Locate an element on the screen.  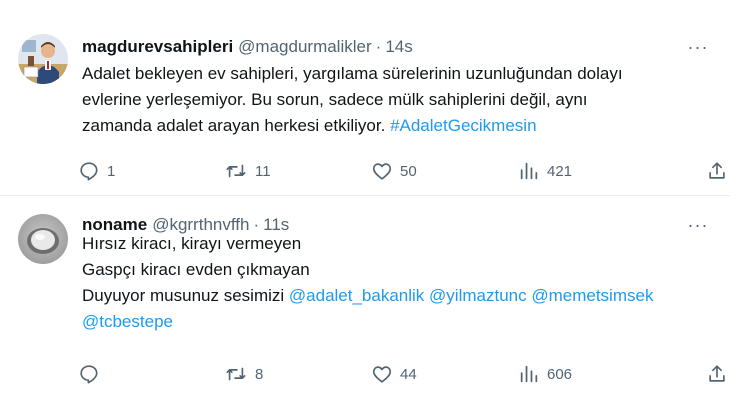
like-button: 50 is located at coordinates (394, 171).